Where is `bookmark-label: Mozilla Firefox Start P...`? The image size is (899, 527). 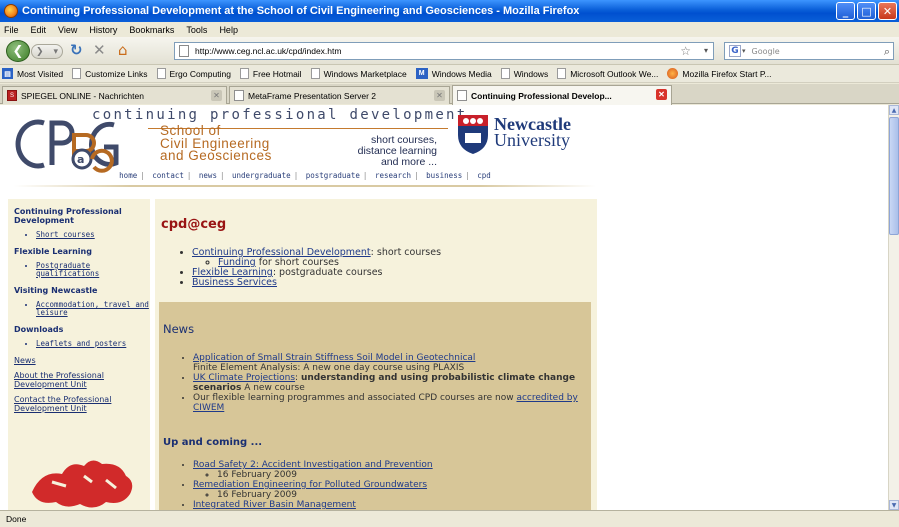 bookmark-label: Mozilla Firefox Start P... is located at coordinates (727, 73).